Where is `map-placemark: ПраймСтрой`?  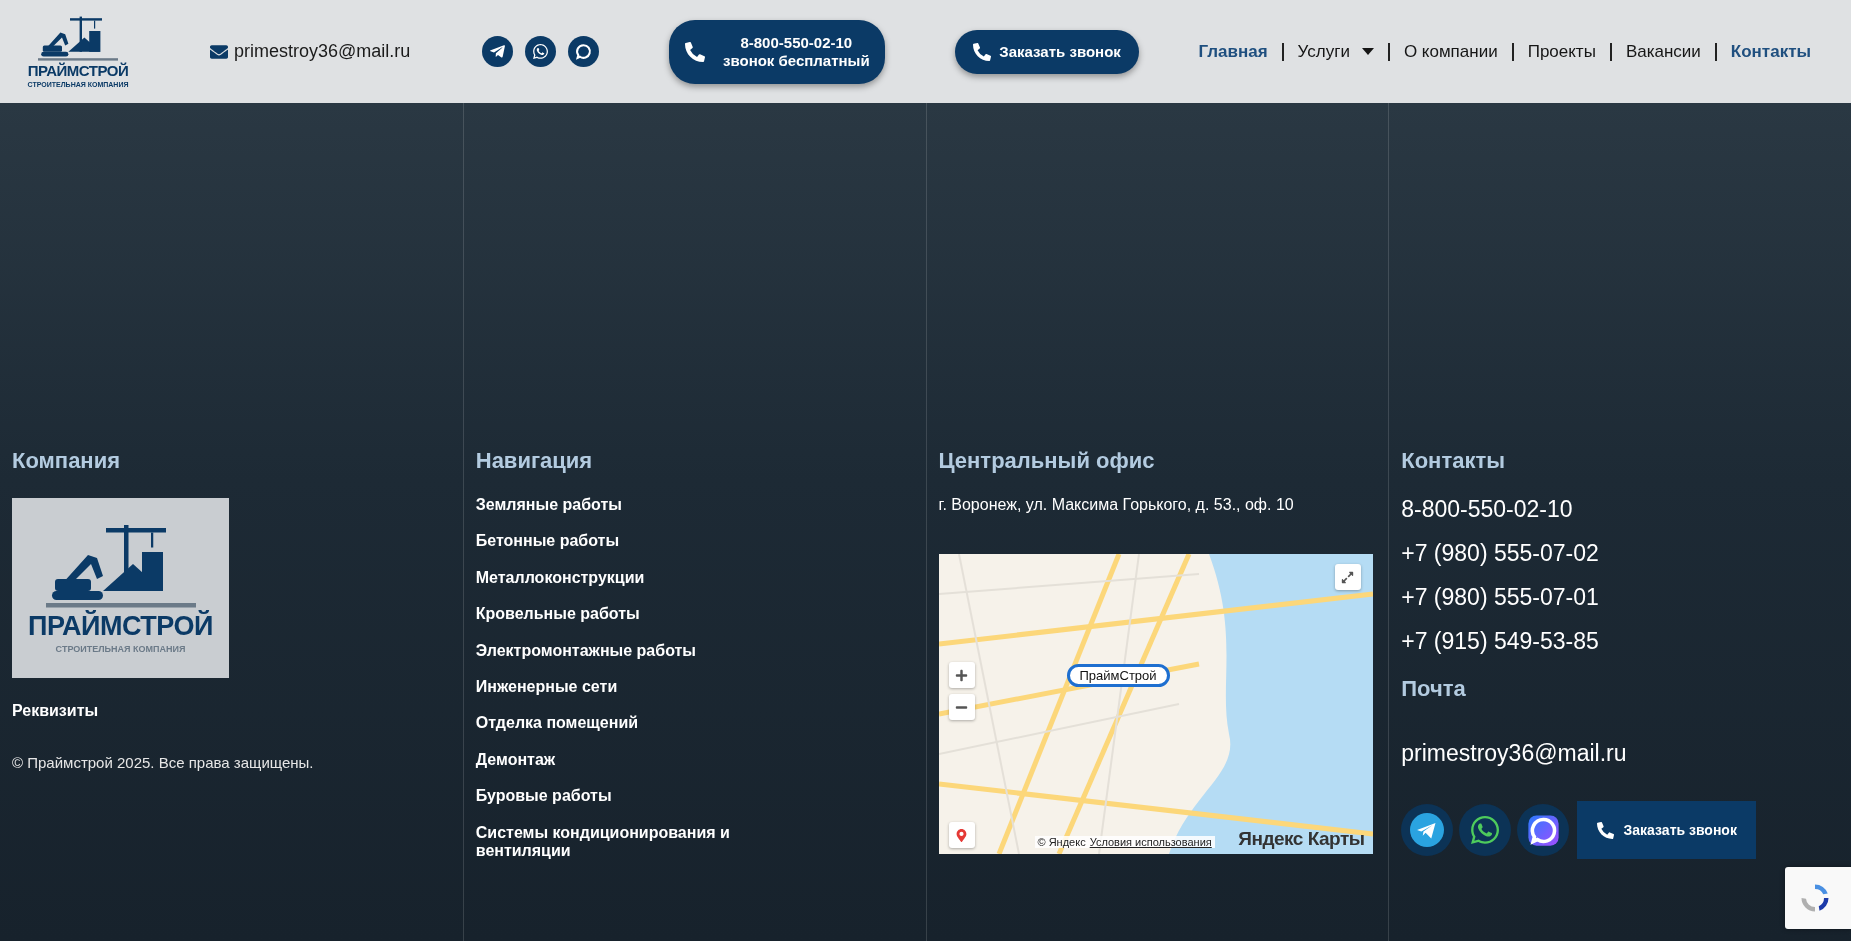
map-placemark: ПраймСтрой is located at coordinates (1118, 675).